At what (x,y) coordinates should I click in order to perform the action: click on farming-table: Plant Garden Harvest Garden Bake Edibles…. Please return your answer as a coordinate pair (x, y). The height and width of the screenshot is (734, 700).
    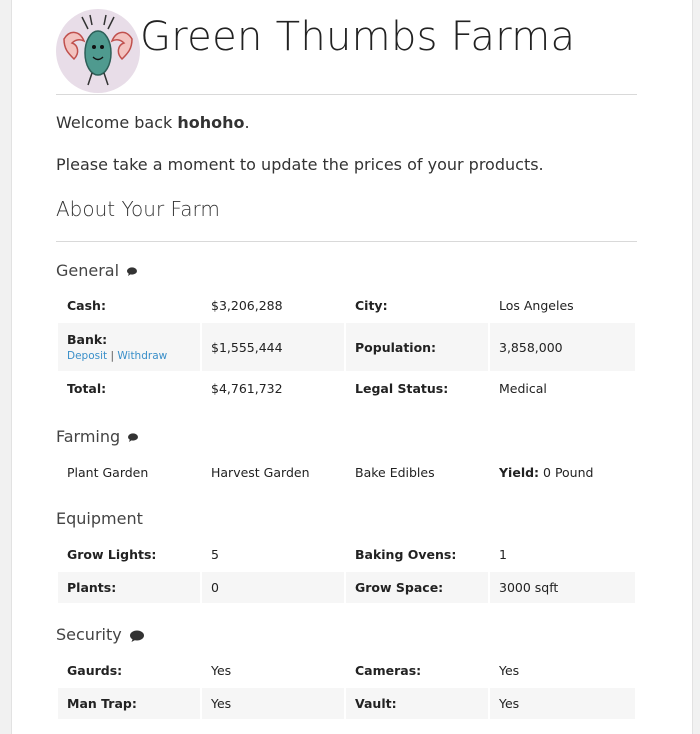
    Looking at the image, I should click on (346, 472).